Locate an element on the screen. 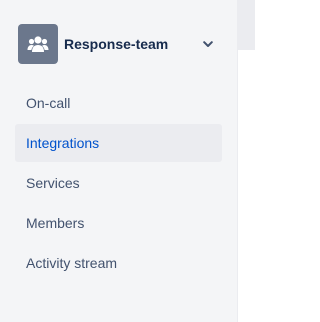  sidebar-item-label: Services is located at coordinates (53, 183).